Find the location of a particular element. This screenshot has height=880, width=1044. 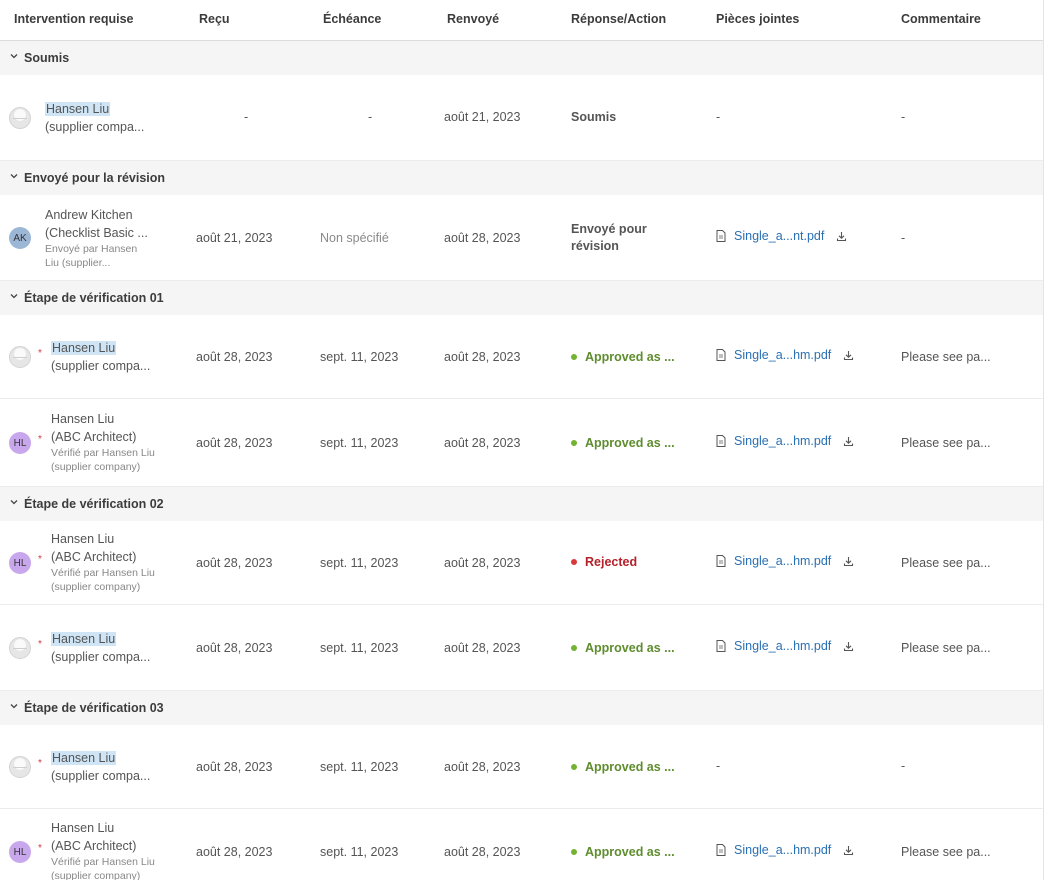

sent-by-line-1: Envoyé par Hansen is located at coordinates (91, 249).